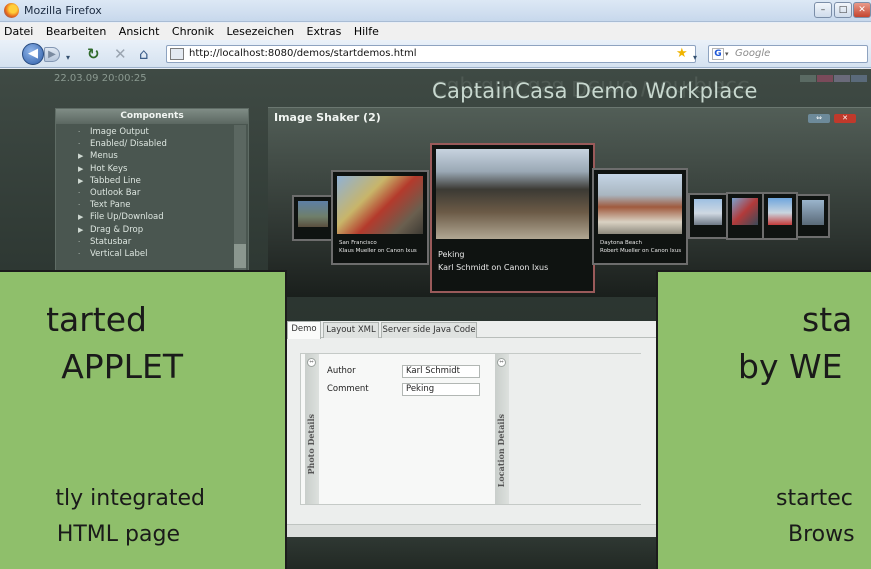 This screenshot has height=569, width=871. I want to click on component-item: ▶ Tabbed Line, so click(152, 181).